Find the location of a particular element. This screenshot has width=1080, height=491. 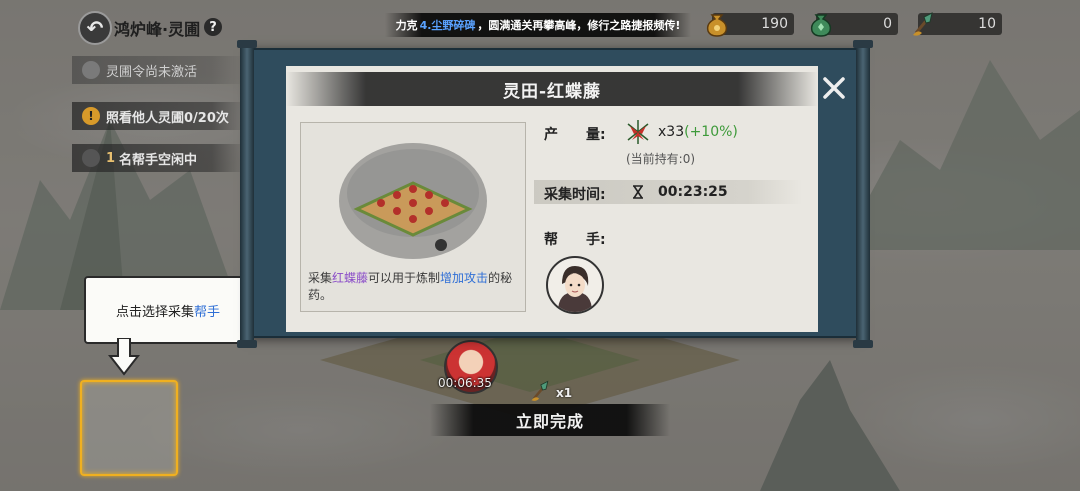

output-bonus: (+10%) is located at coordinates (711, 132).